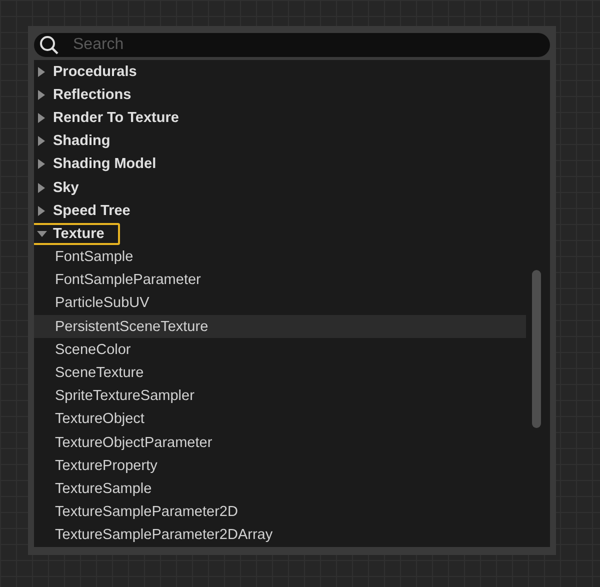 The width and height of the screenshot is (600, 587). Describe the element at coordinates (104, 164) in the screenshot. I see `category-item: Shading Model` at that location.